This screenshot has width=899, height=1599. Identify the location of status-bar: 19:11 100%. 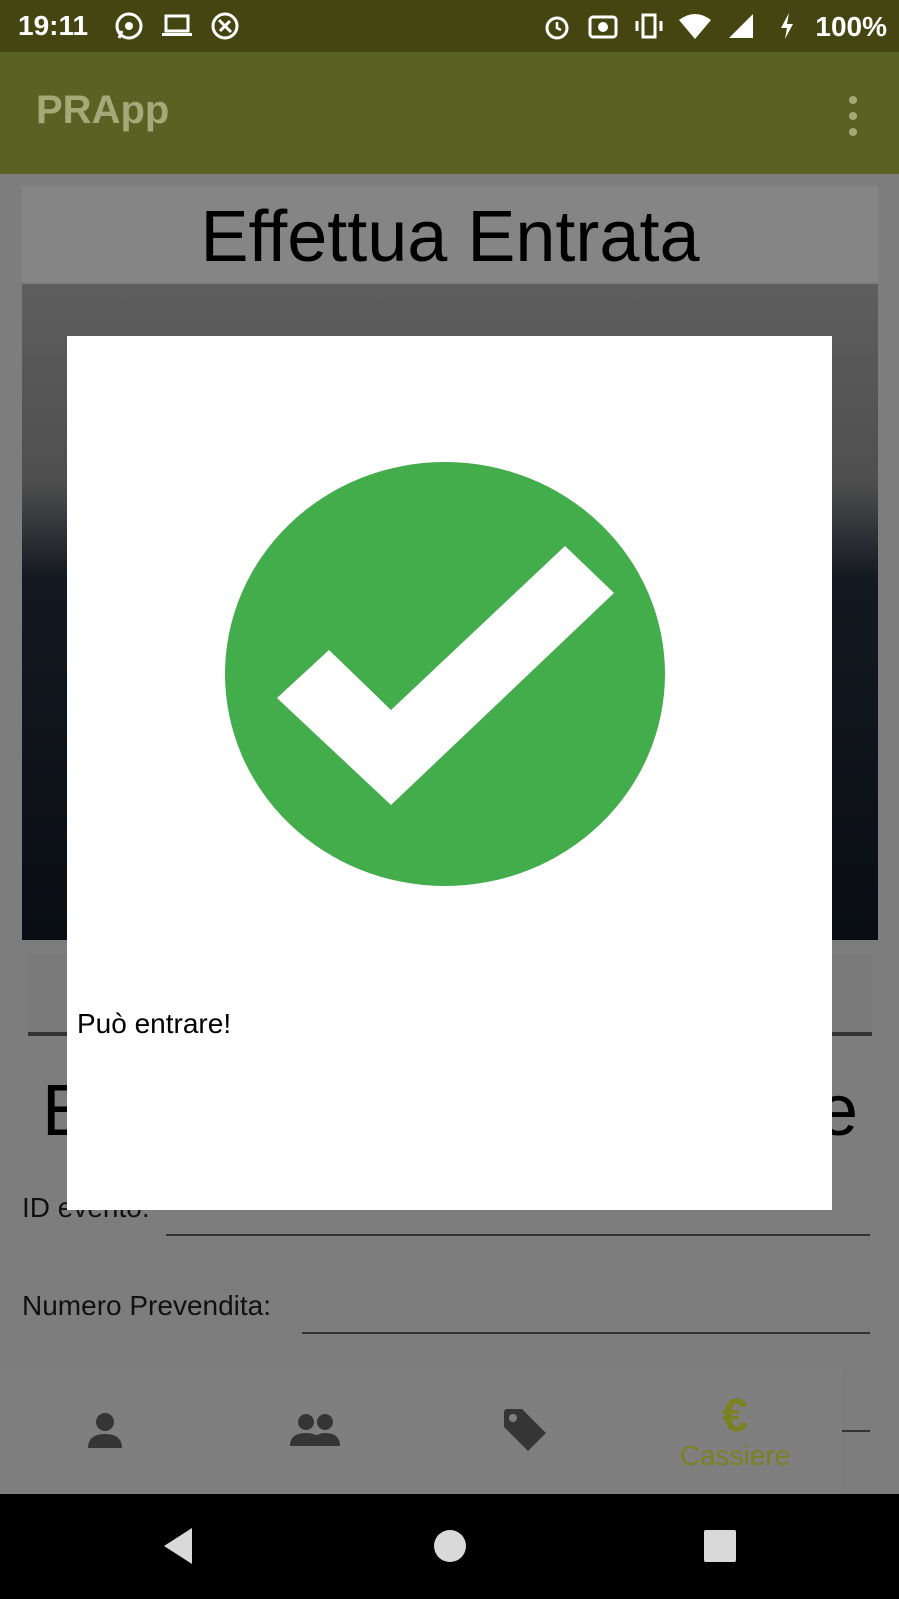
(449, 26).